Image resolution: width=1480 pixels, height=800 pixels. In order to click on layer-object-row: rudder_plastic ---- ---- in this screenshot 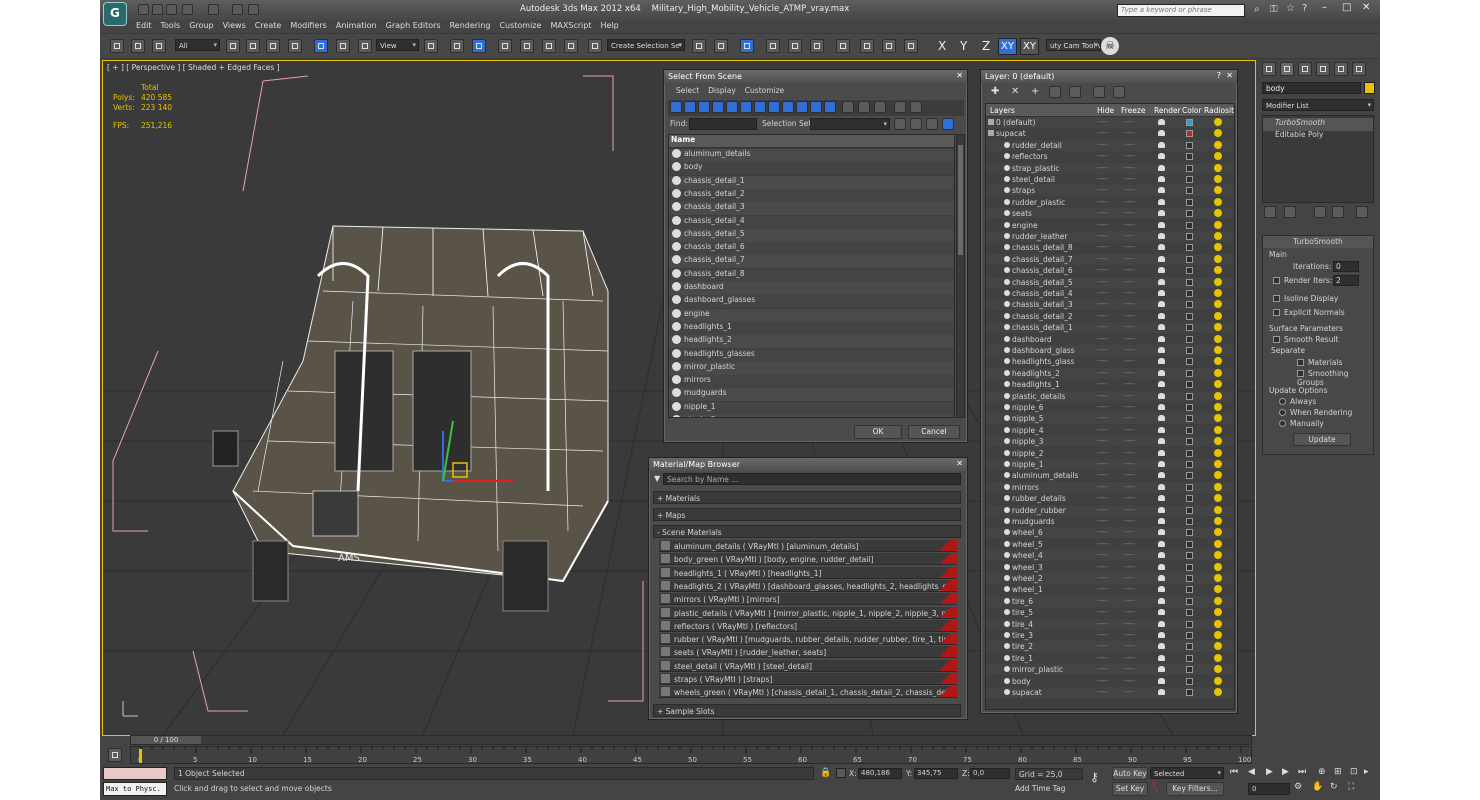, I will do `click(1110, 202)`.